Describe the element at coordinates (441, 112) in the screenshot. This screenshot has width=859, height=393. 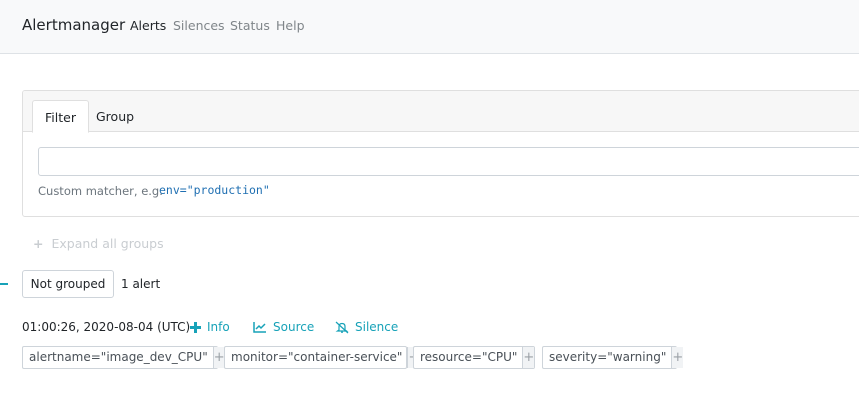
I see `filter-card-header: Filter Group` at that location.